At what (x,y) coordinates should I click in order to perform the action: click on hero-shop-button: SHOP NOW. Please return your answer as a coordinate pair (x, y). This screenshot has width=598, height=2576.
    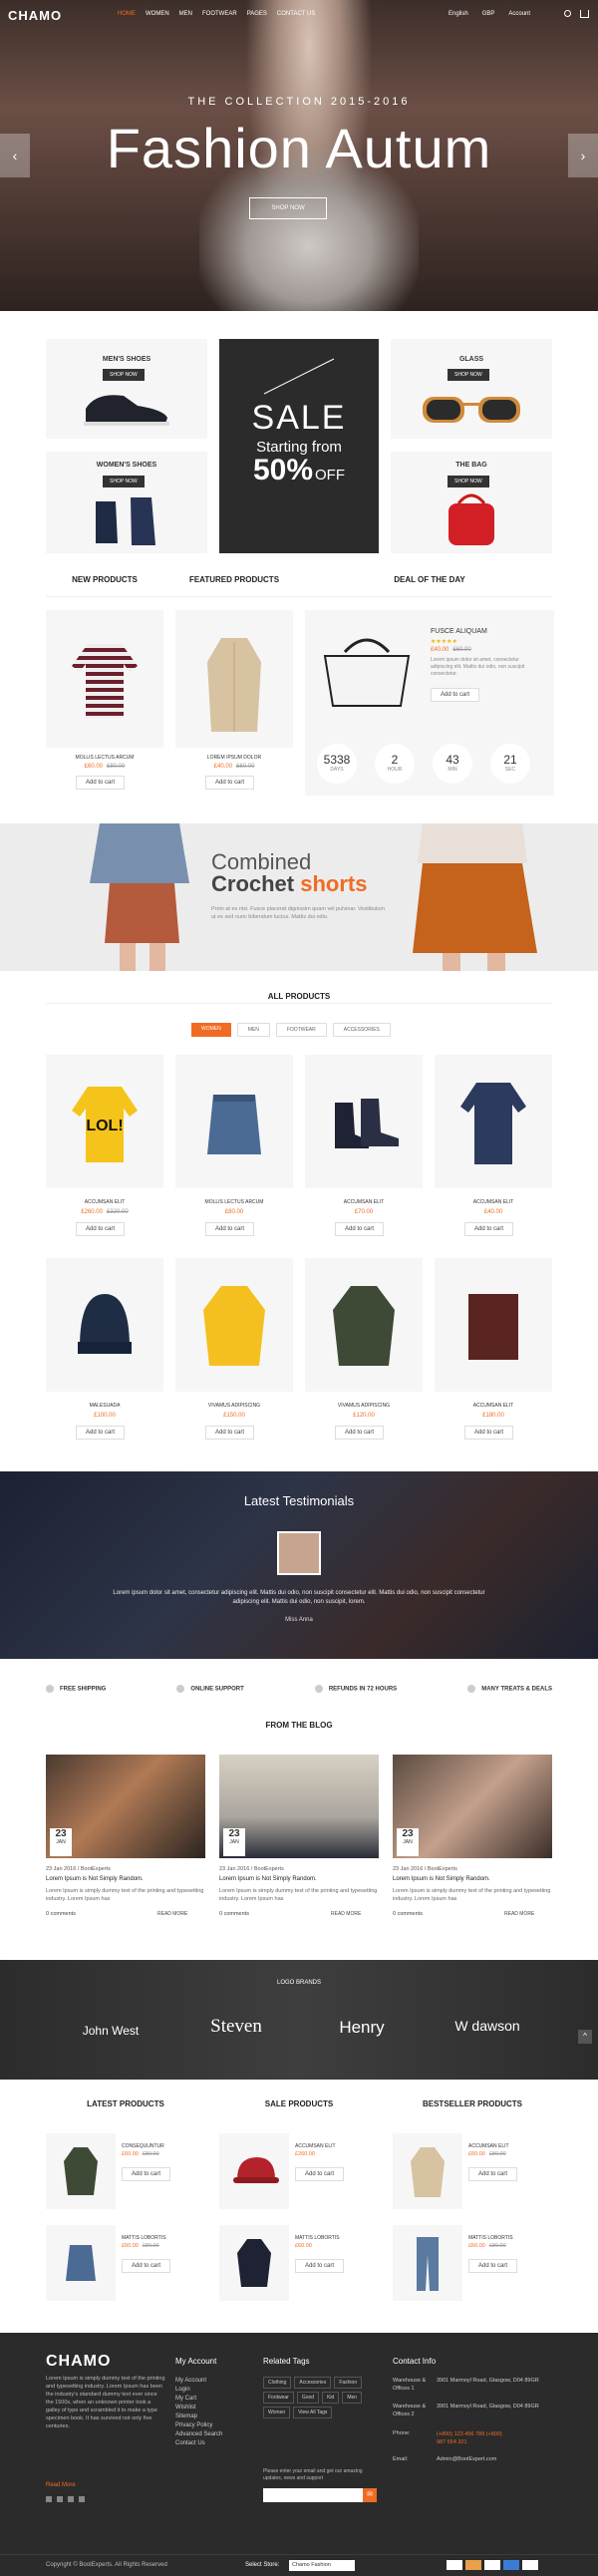
    Looking at the image, I should click on (288, 208).